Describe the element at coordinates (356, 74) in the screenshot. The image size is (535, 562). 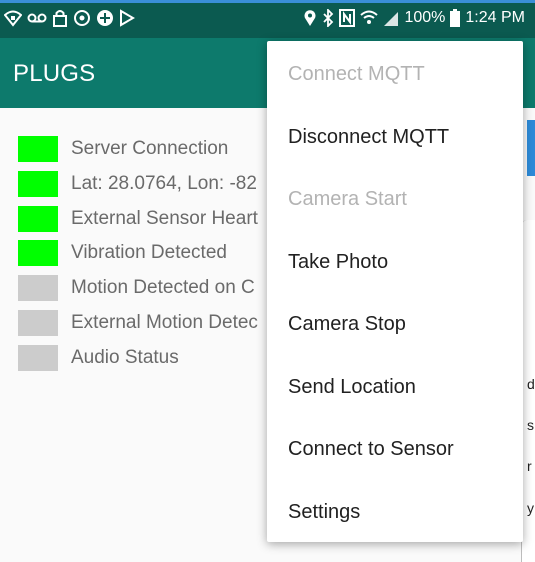
I see `menu-item-connect-mqtt: Connect MQTT` at that location.